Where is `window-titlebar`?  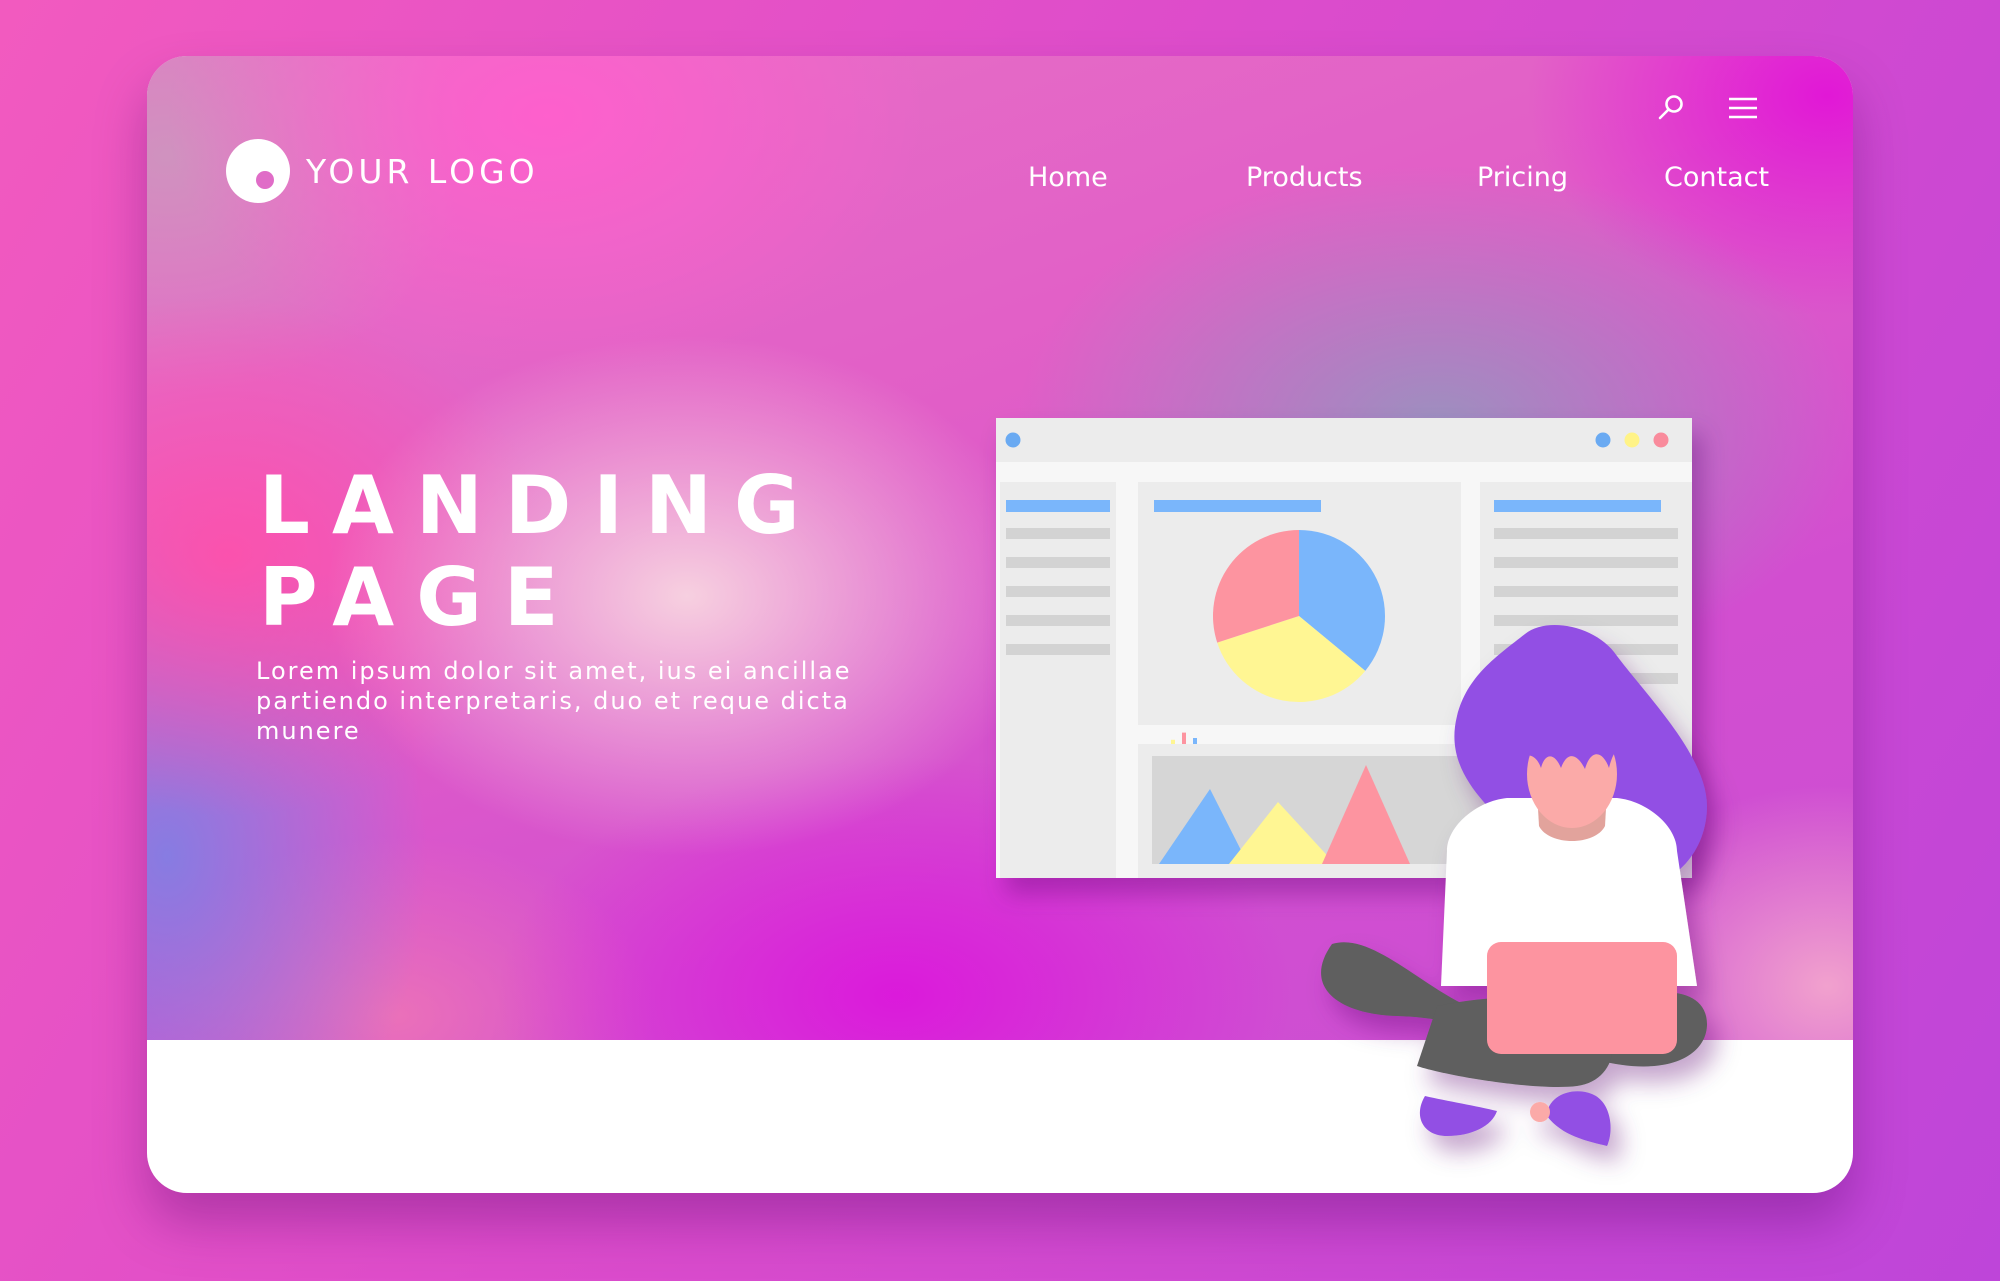
window-titlebar is located at coordinates (1344, 440).